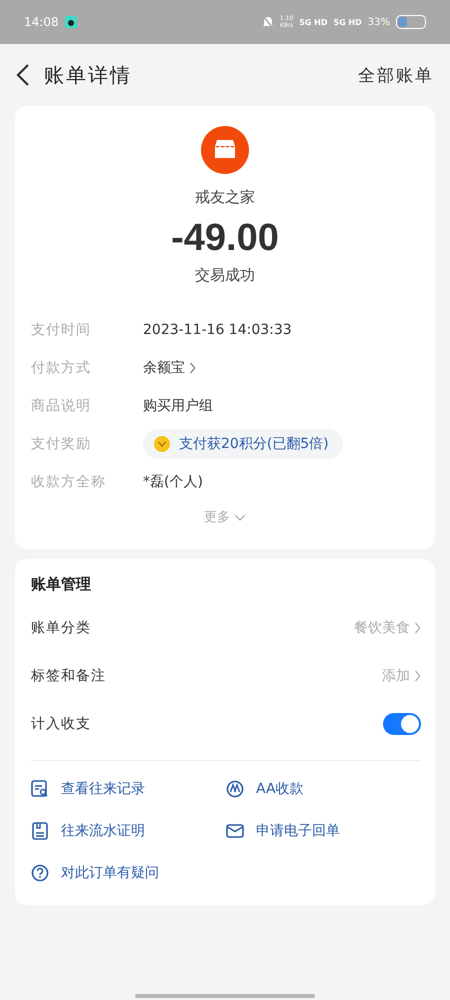 Image resolution: width=450 pixels, height=1000 pixels. I want to click on payment-method-link: 余额宝, so click(169, 368).